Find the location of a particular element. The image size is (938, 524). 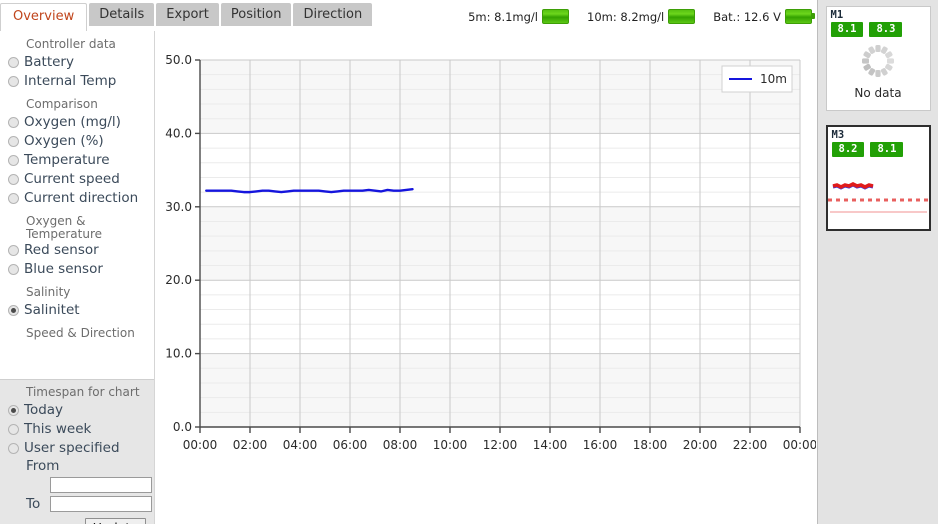

to-input is located at coordinates (101, 504).